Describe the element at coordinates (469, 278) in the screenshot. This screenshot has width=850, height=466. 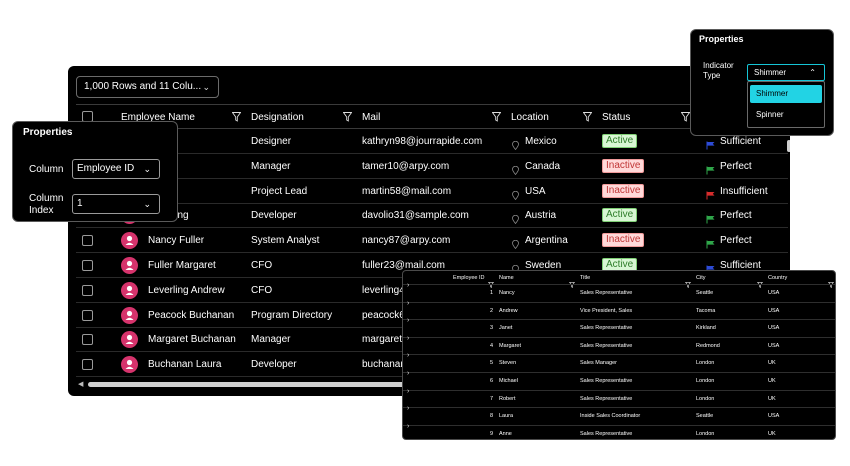
I see `header-employee-id: Employee ID` at that location.